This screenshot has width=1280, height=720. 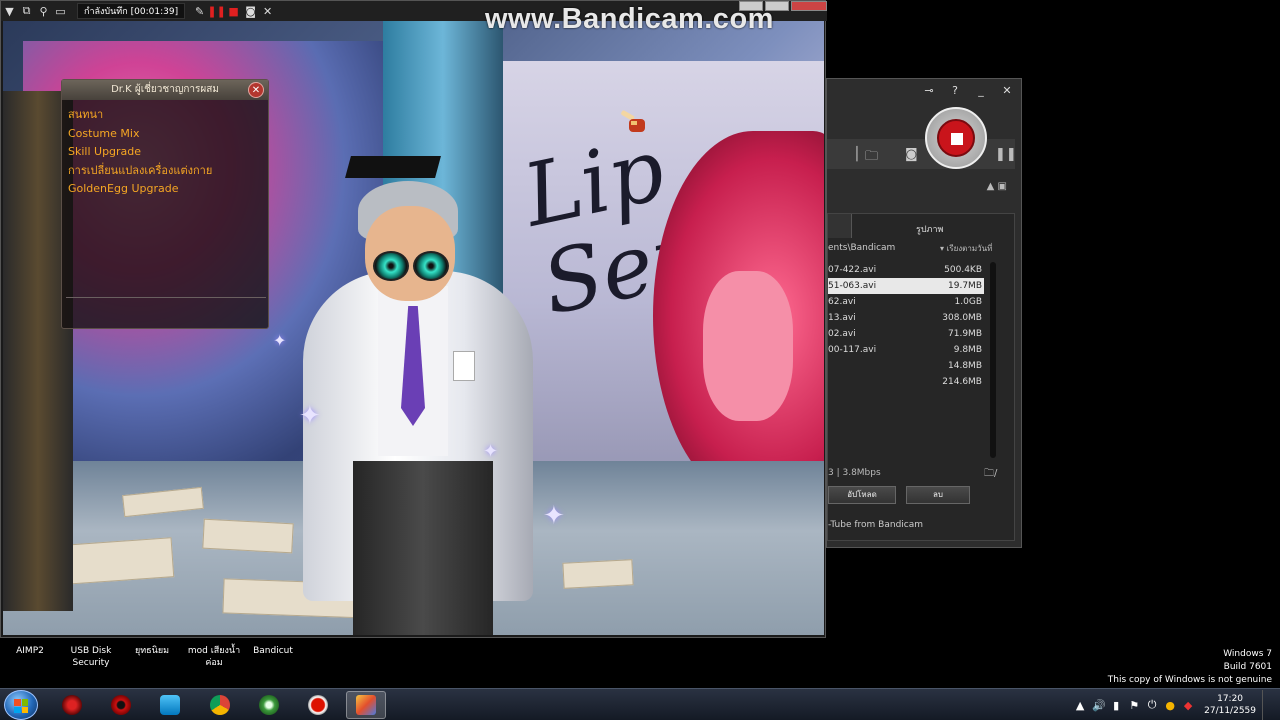 I want to click on game-character-icon, so click(x=366, y=705).